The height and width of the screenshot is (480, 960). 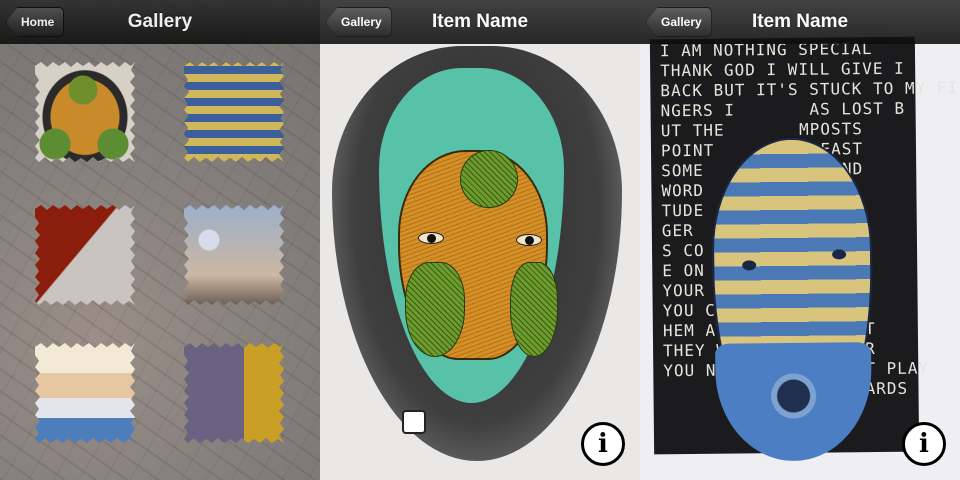 What do you see at coordinates (839, 254) in the screenshot?
I see `mask-right-eye` at bounding box center [839, 254].